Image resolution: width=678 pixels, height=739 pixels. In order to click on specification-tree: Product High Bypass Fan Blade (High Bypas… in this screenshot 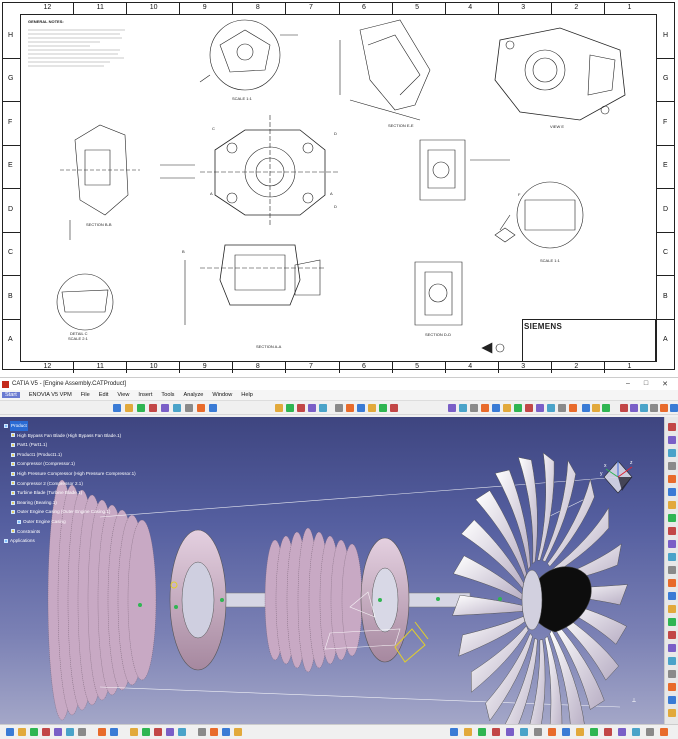, I will do `click(70, 483)`.